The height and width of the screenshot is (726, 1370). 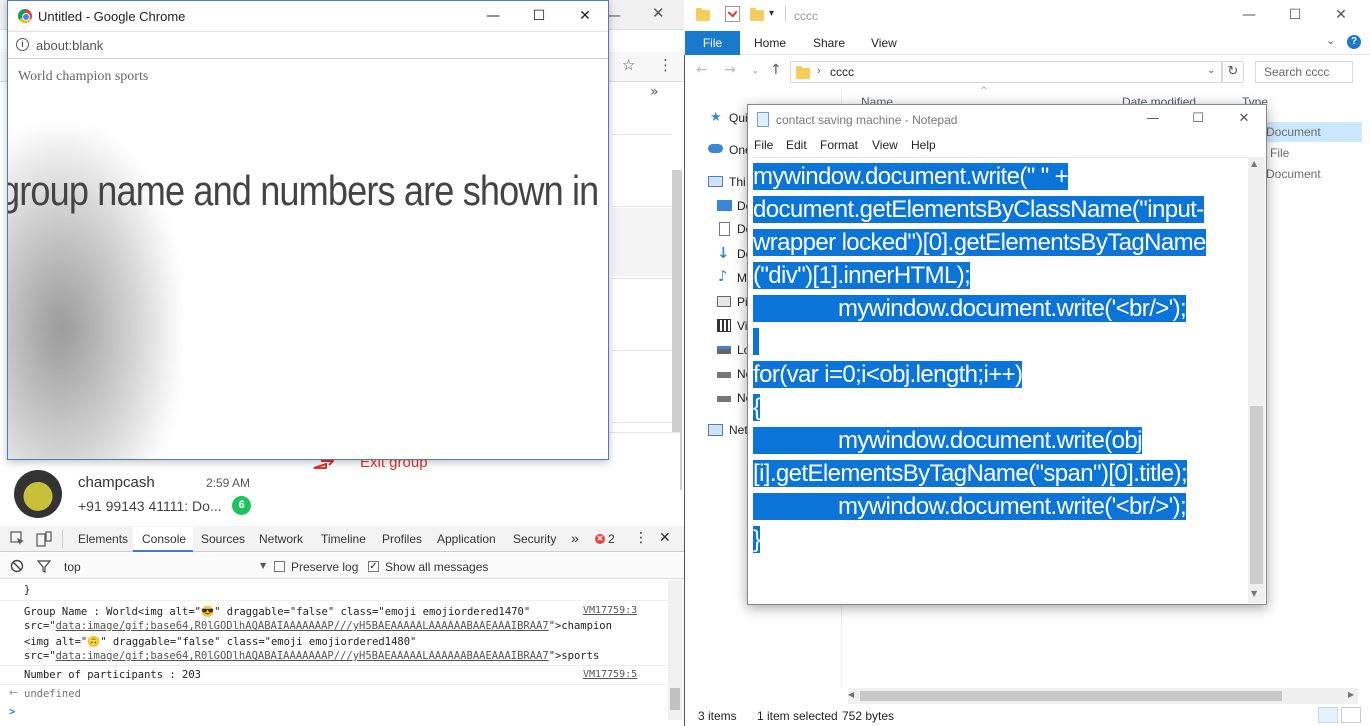 I want to click on ribbon-tab-home: Home, so click(x=770, y=43).